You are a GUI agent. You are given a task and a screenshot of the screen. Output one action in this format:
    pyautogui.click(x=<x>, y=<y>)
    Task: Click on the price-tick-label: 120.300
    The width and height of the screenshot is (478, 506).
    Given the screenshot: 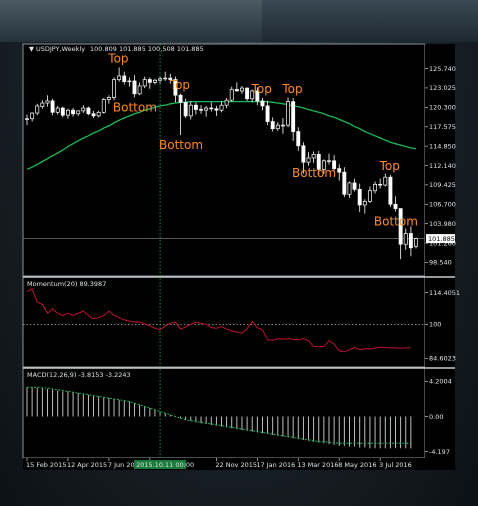 What is the action you would take?
    pyautogui.click(x=442, y=108)
    